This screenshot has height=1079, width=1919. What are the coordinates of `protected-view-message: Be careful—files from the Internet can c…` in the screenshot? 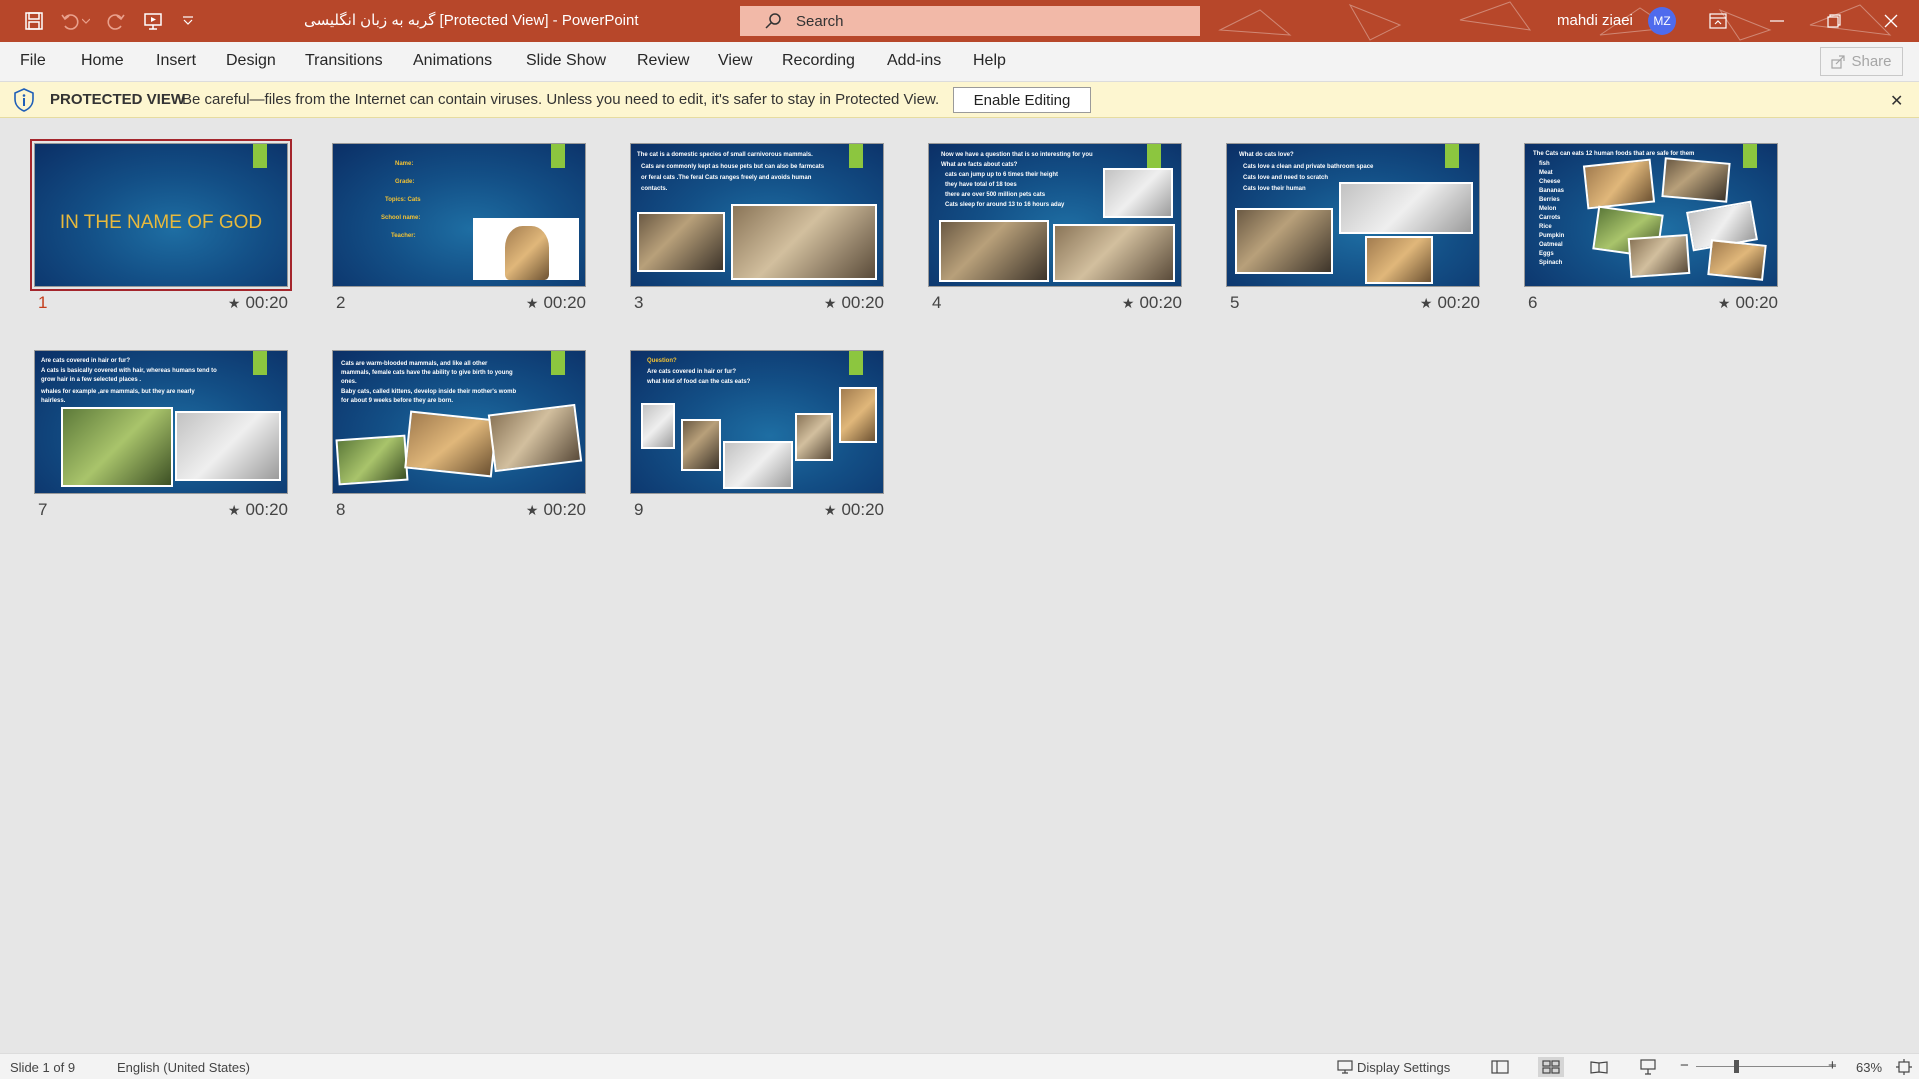 It's located at (561, 99).